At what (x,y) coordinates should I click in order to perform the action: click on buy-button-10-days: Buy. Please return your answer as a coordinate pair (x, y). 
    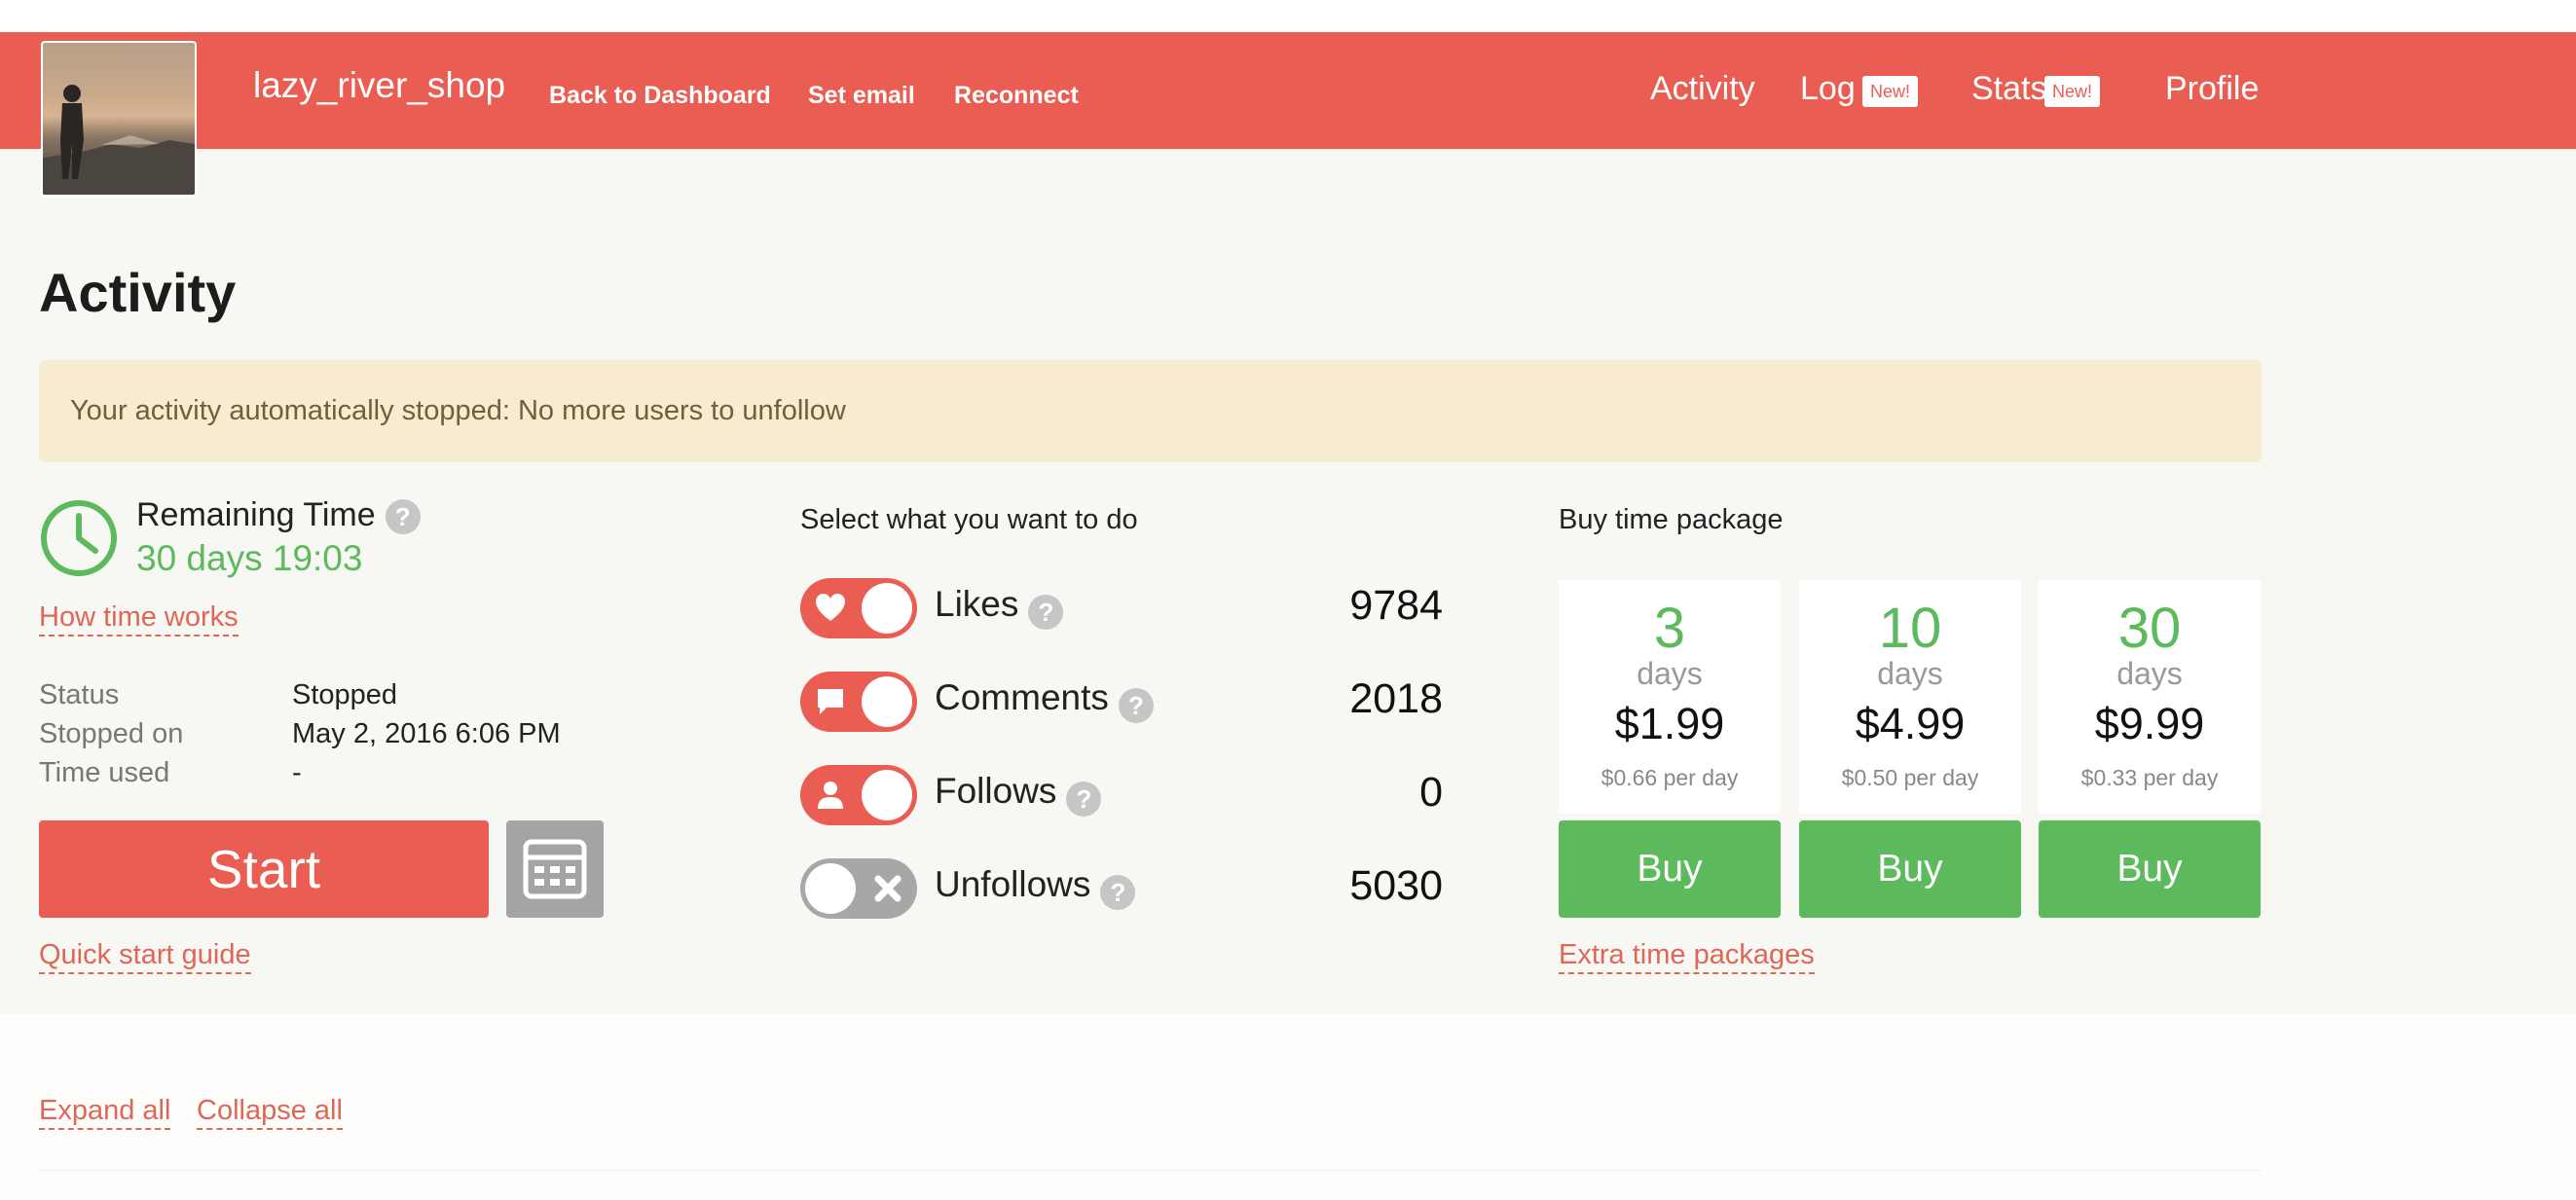
    Looking at the image, I should click on (1910, 869).